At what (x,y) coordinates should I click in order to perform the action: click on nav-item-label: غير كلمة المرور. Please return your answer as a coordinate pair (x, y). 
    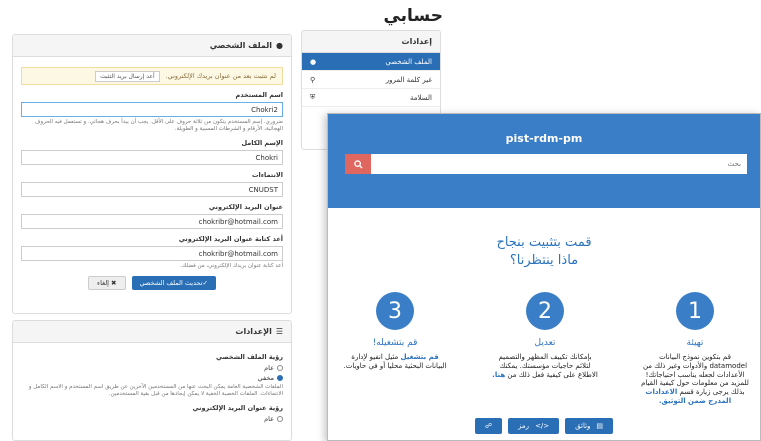
    Looking at the image, I should click on (408, 79).